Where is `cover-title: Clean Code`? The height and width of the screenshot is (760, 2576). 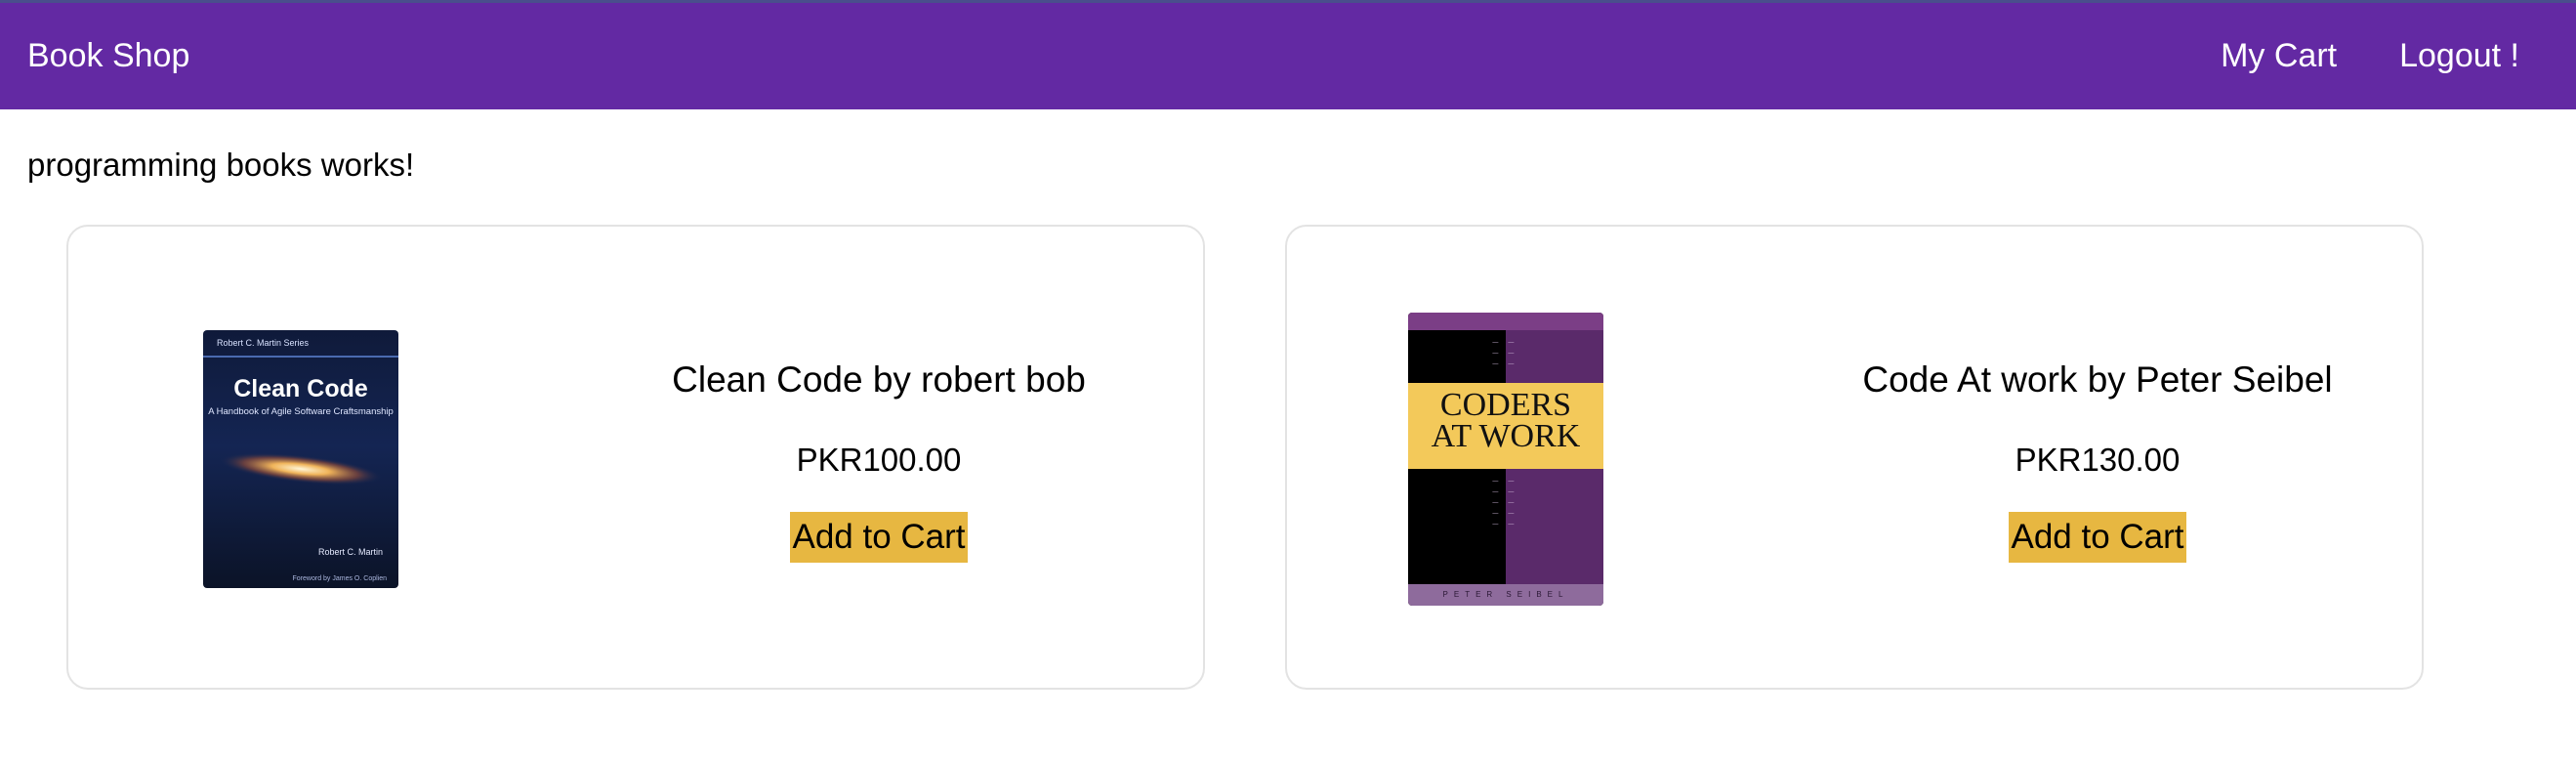
cover-title: Clean Code is located at coordinates (301, 388).